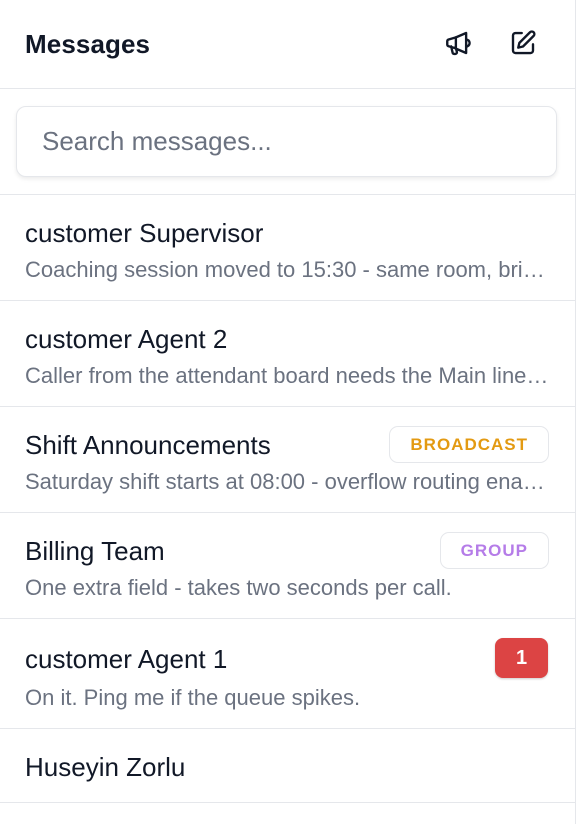  I want to click on search-input, so click(286, 141).